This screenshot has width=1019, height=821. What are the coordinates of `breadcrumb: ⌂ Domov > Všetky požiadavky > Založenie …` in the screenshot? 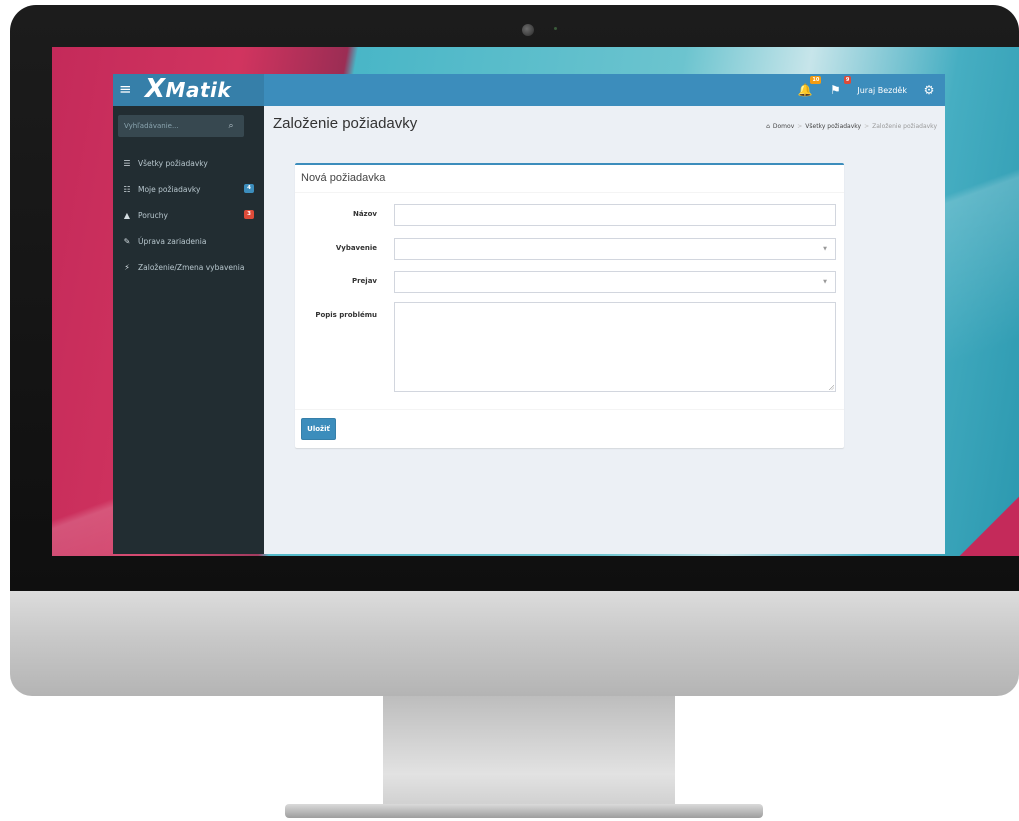 It's located at (851, 126).